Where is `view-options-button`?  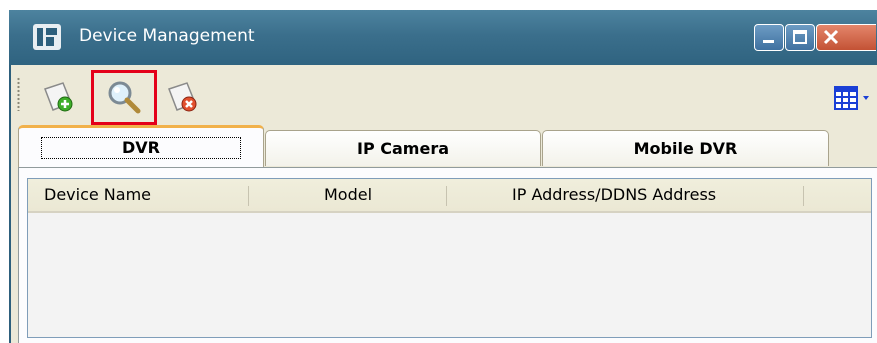
view-options-button is located at coordinates (853, 98).